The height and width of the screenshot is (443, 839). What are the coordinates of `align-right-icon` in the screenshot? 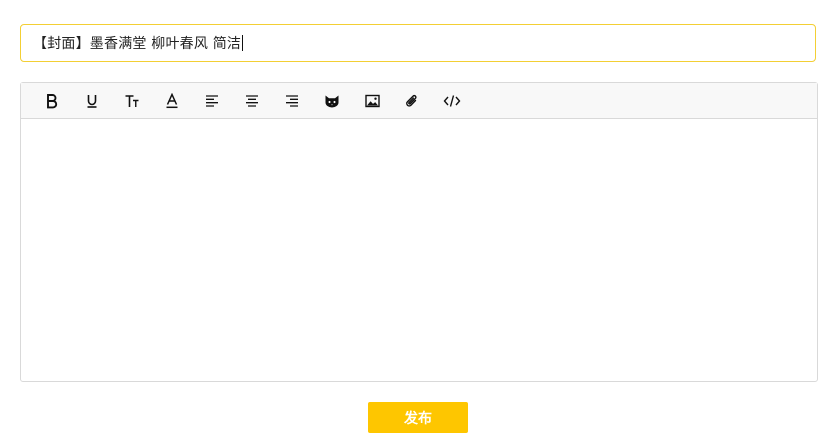 It's located at (292, 100).